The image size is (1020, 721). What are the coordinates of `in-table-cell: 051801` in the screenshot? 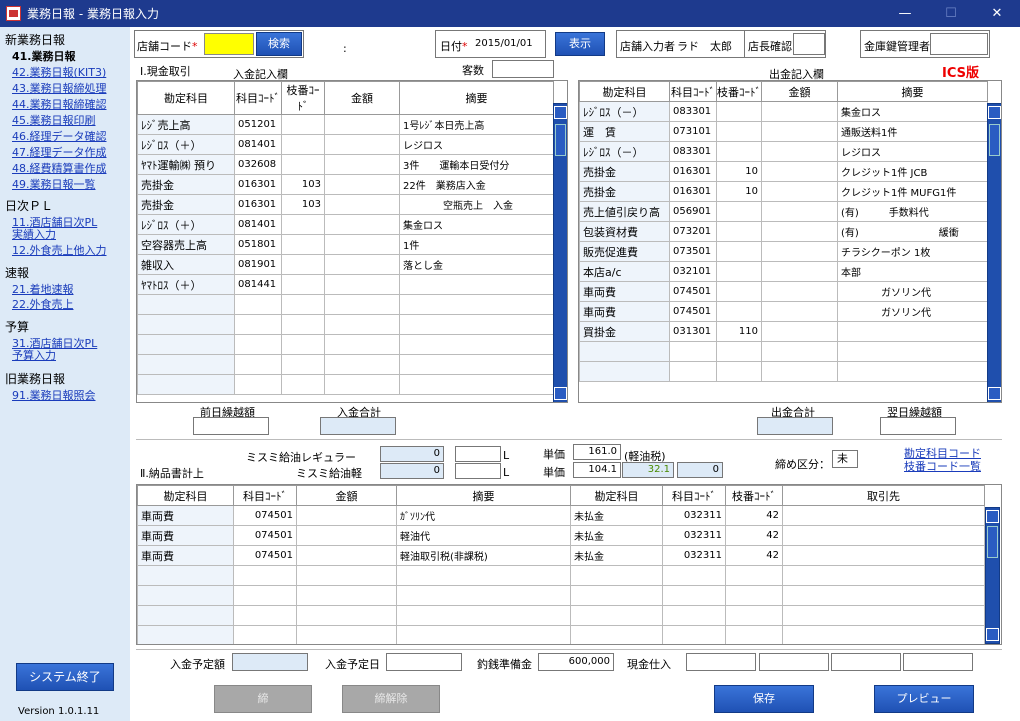 It's located at (258, 244).